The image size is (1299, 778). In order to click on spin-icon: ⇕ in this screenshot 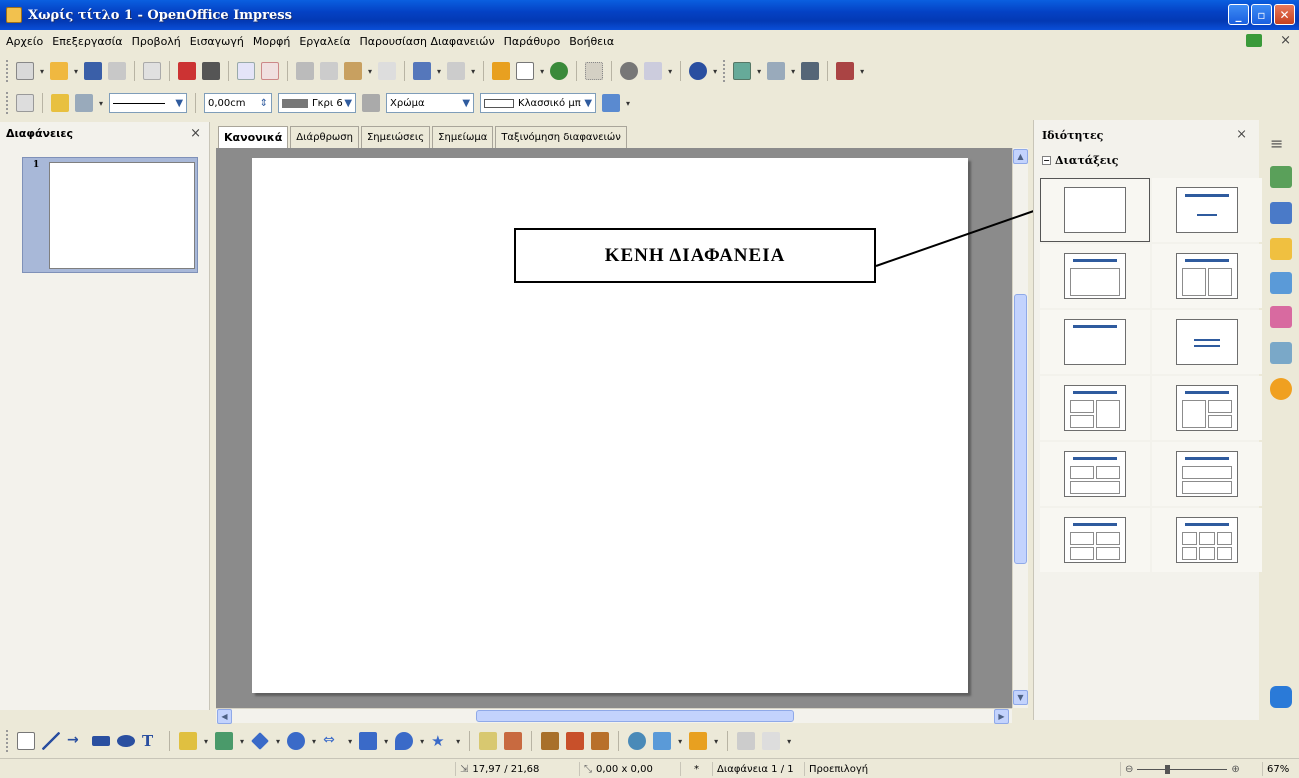, I will do `click(264, 103)`.